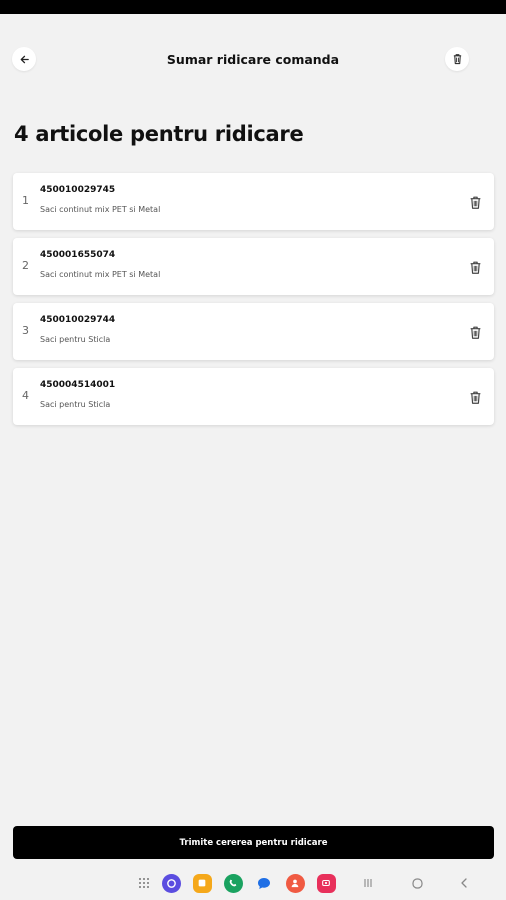 Image resolution: width=506 pixels, height=900 pixels. I want to click on screen-recorder-app-icon, so click(326, 883).